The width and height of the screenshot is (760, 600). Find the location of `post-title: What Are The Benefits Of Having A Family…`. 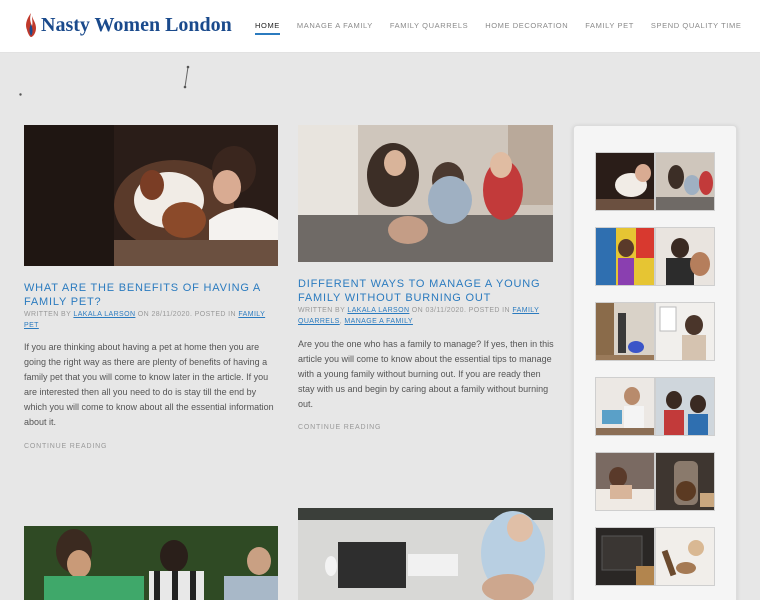

post-title: What Are The Benefits Of Having A Family… is located at coordinates (144, 295).